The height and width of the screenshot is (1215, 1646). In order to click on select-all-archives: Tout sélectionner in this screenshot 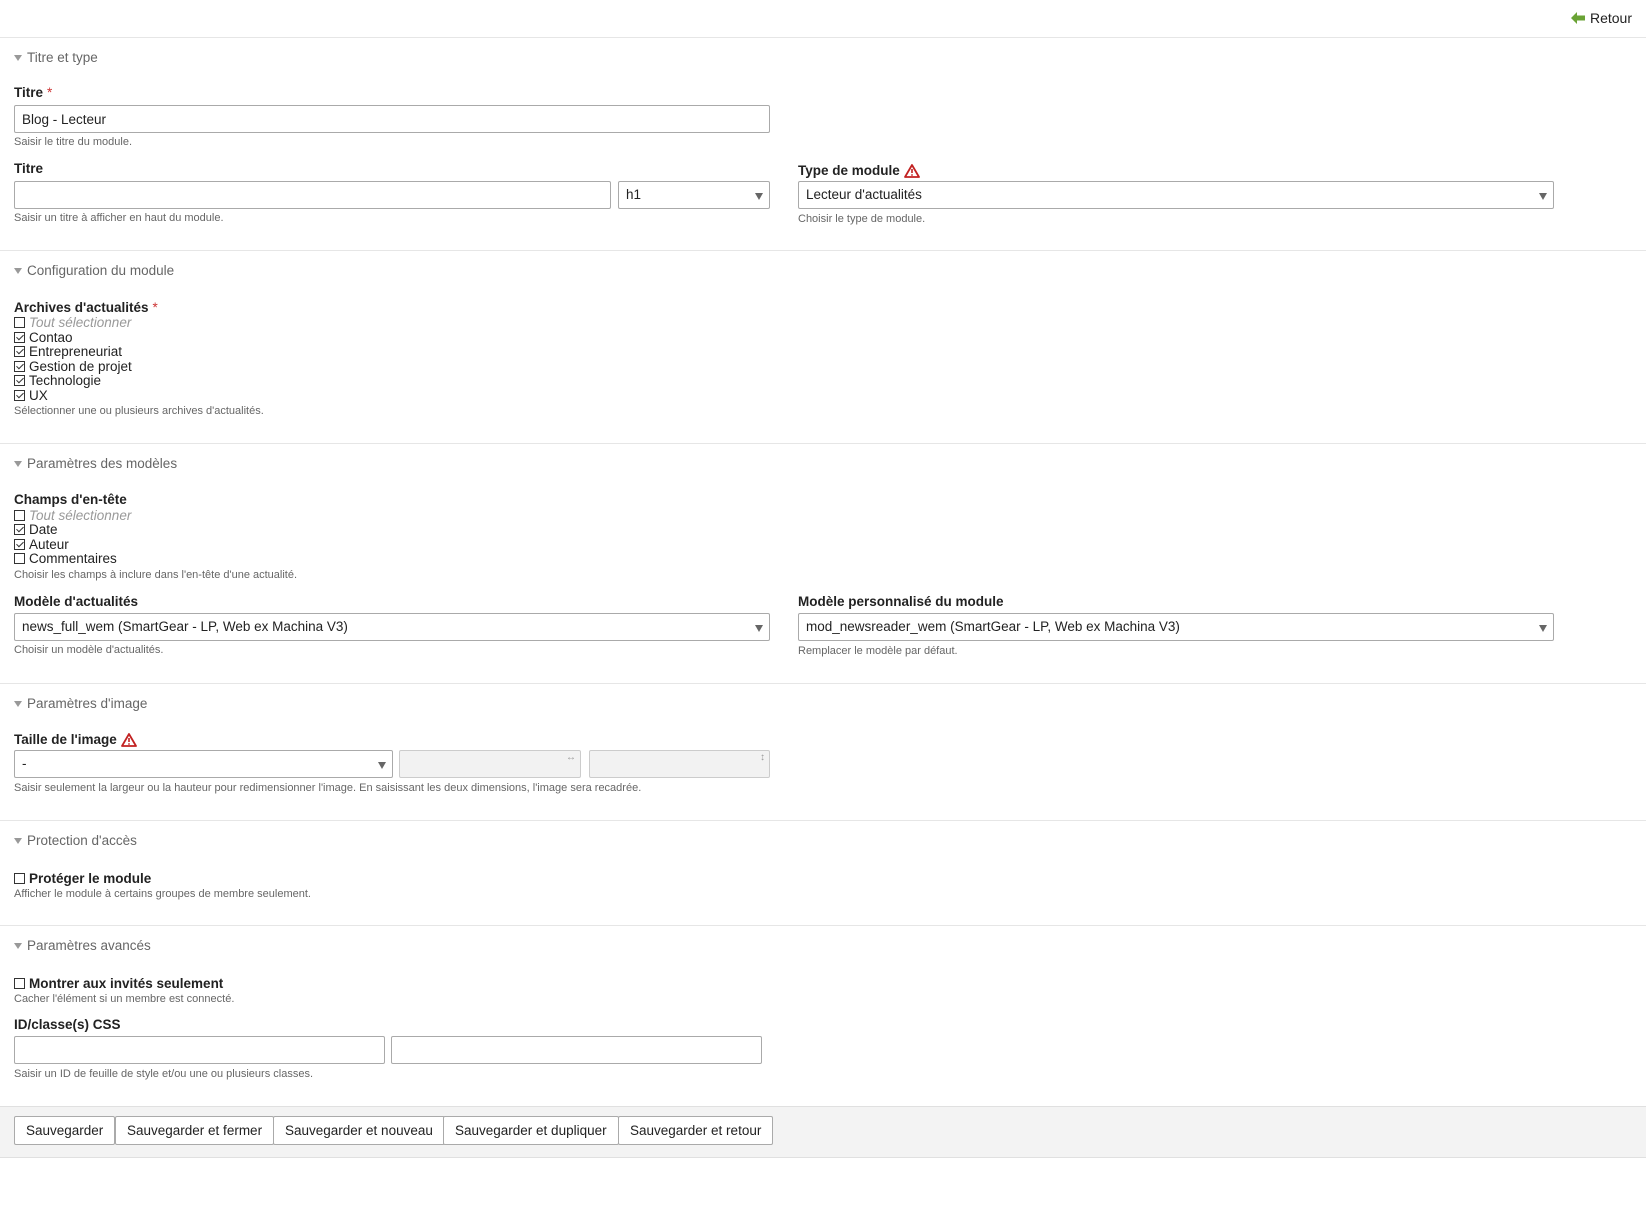, I will do `click(72, 322)`.